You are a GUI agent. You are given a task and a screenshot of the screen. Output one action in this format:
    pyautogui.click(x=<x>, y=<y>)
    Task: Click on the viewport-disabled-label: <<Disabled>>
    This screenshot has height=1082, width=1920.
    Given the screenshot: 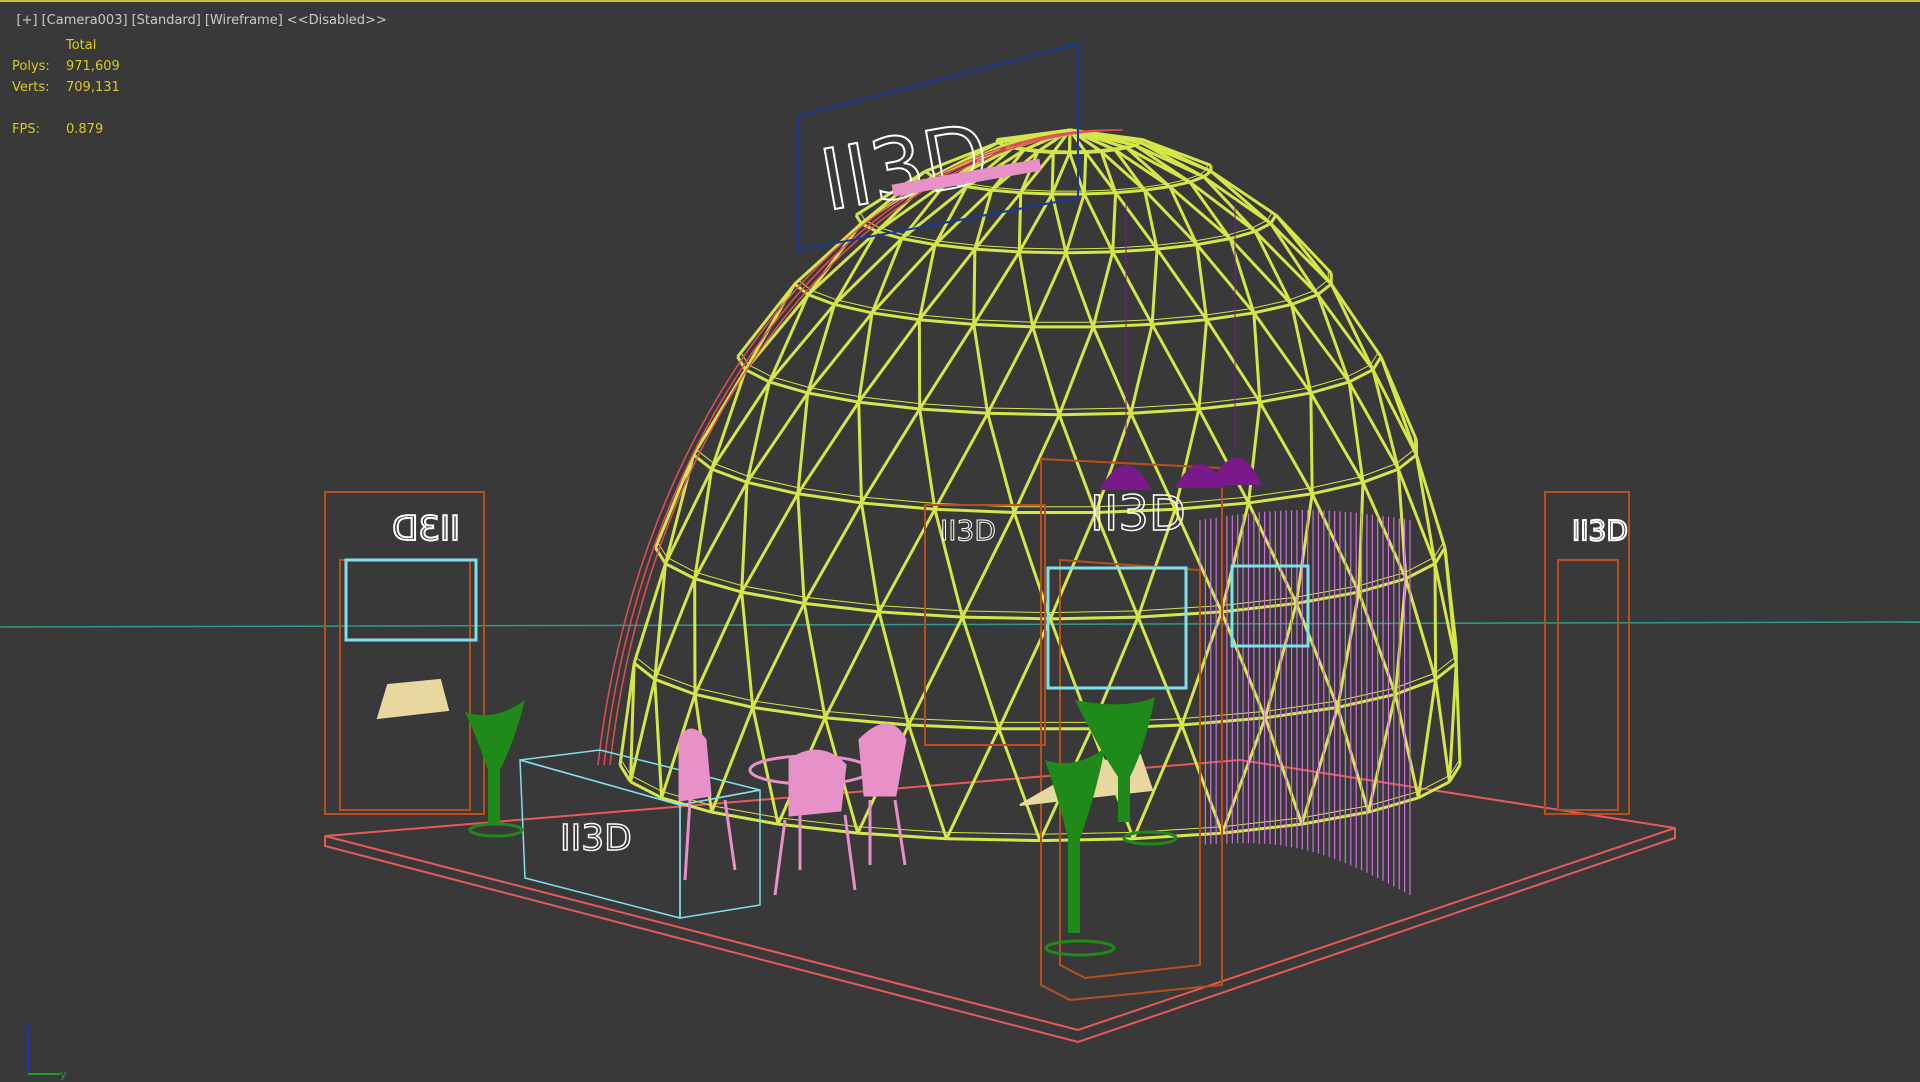 What is the action you would take?
    pyautogui.click(x=337, y=20)
    